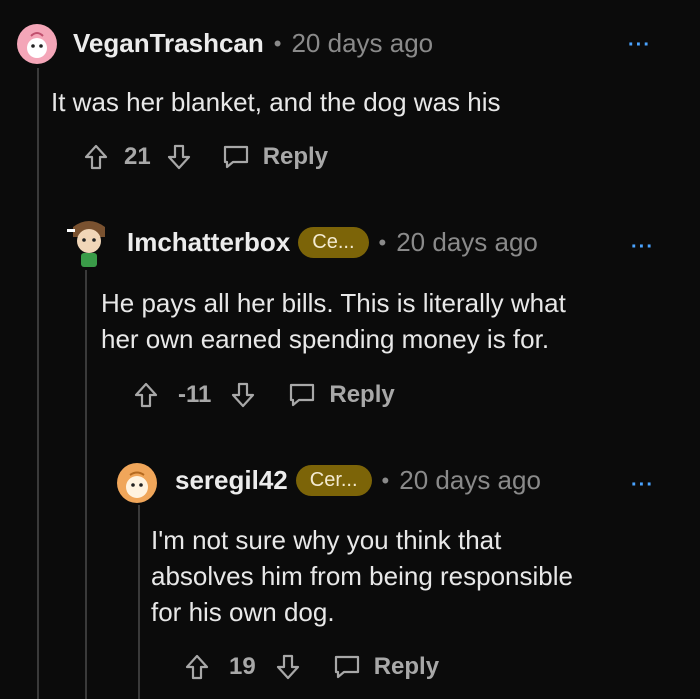 This screenshot has width=700, height=699. I want to click on username: Imchatterbox, so click(208, 242).